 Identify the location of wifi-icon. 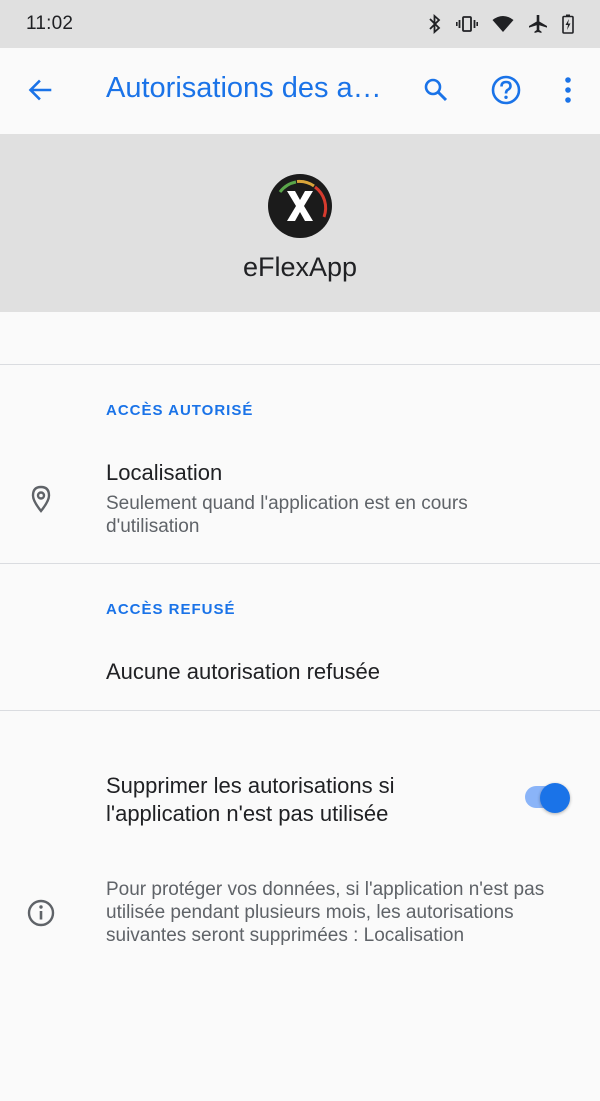
(503, 24).